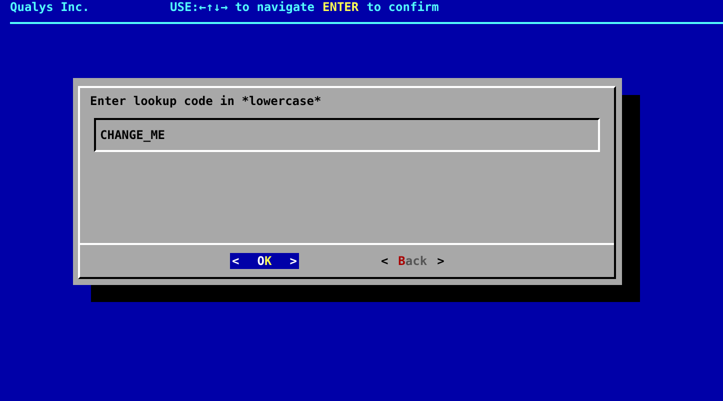 The width and height of the screenshot is (723, 401). What do you see at coordinates (340, 7) in the screenshot?
I see `navigation-hint: ENTER` at bounding box center [340, 7].